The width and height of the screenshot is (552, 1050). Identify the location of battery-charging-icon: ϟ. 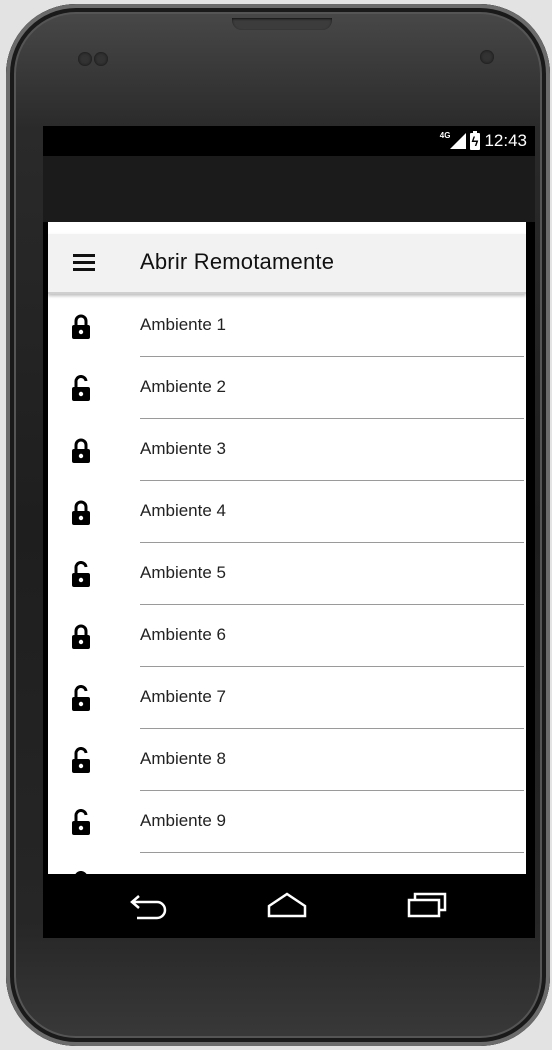
(475, 140).